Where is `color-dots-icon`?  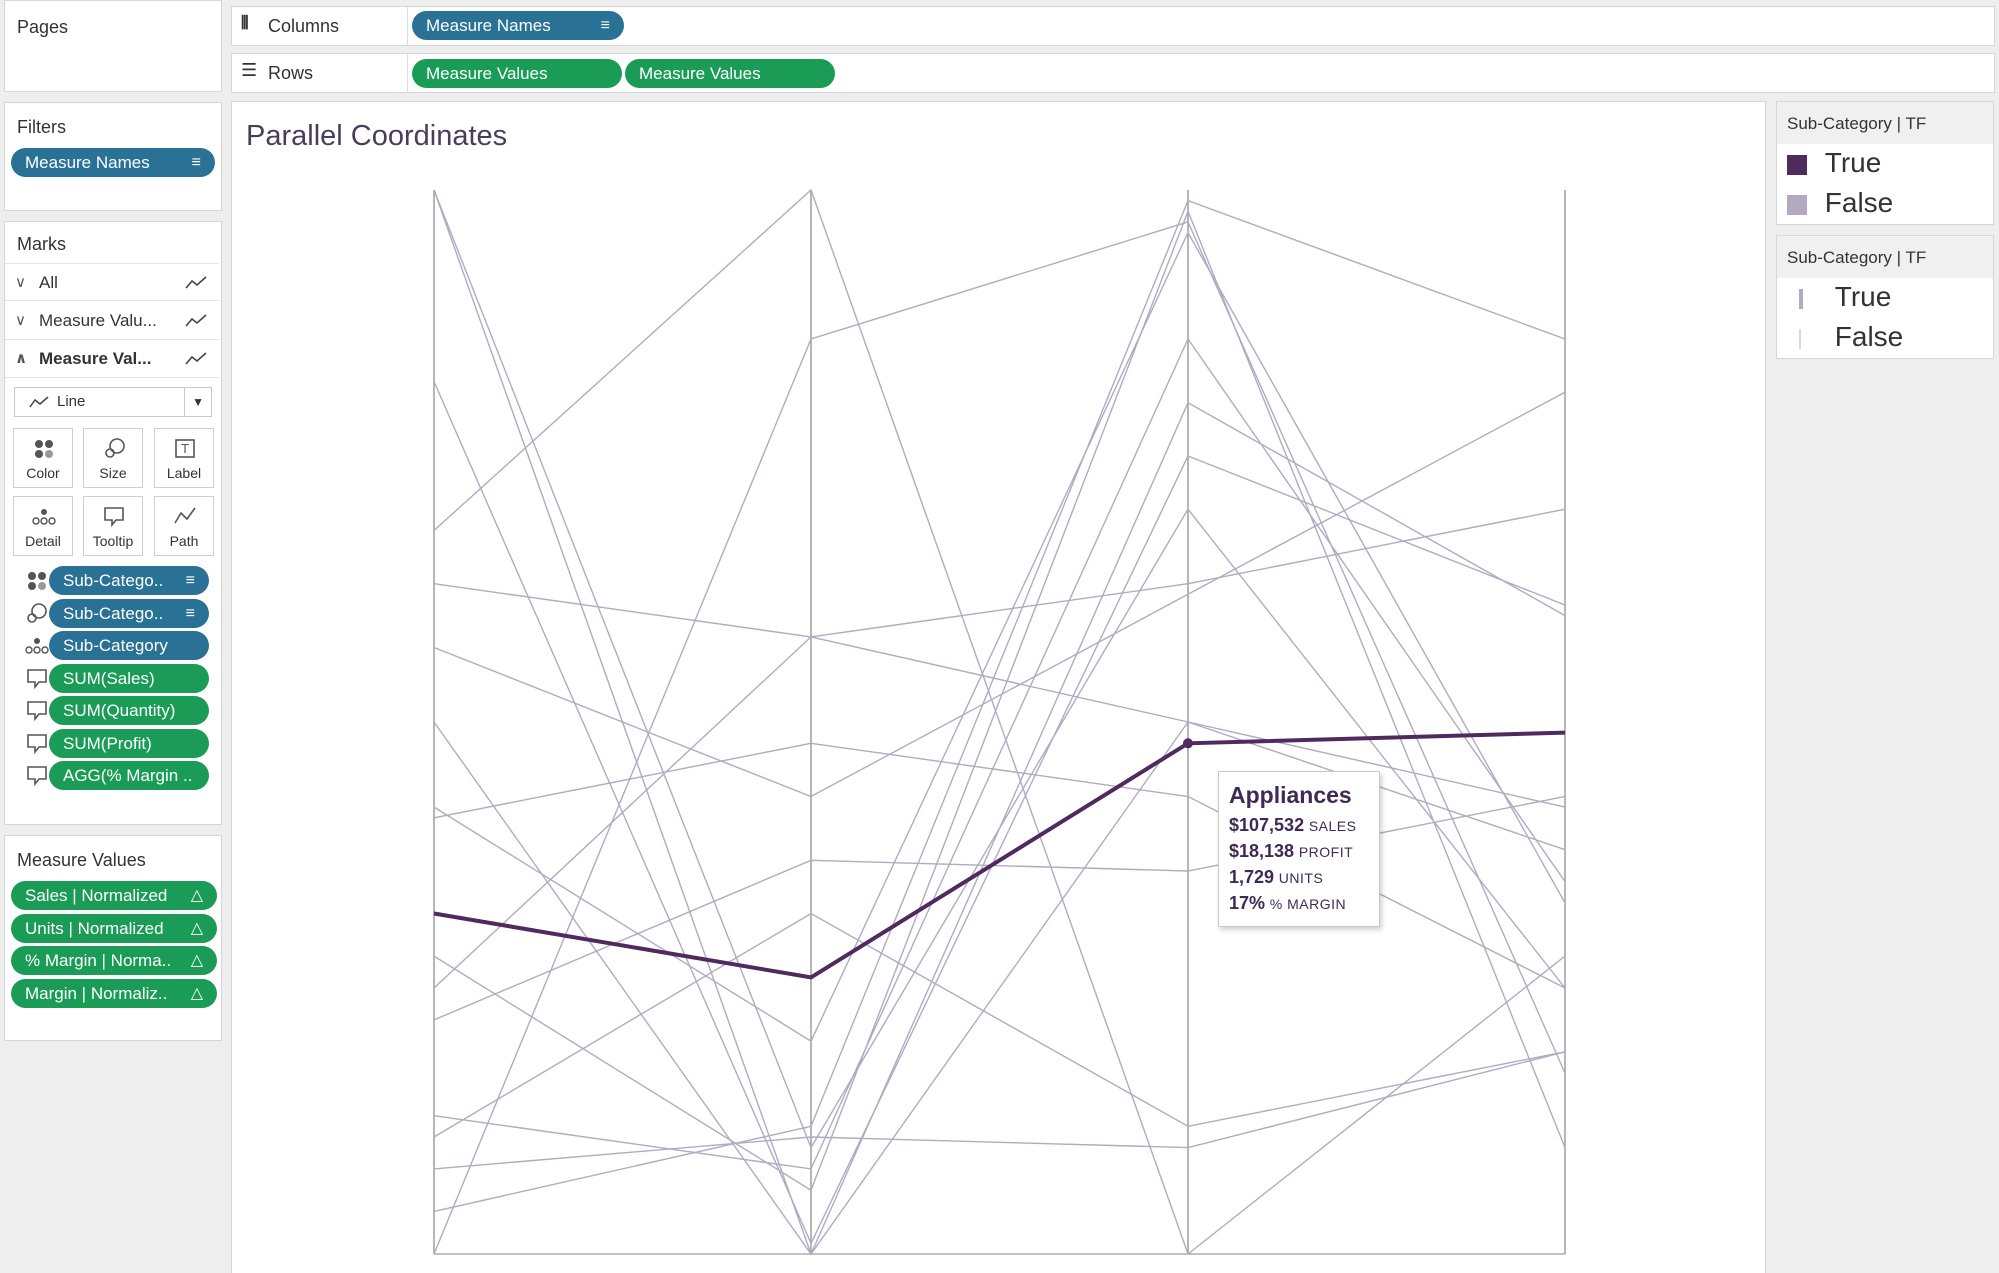 color-dots-icon is located at coordinates (37, 581).